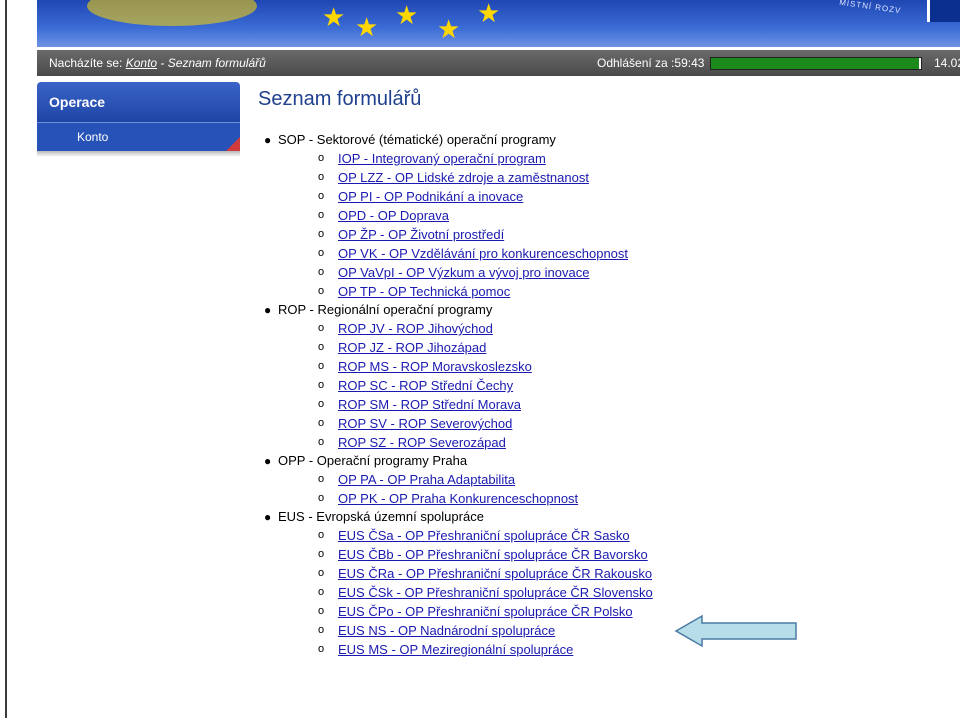  I want to click on form-list-item: o ROP SM - ROP Střední Morava, so click(628, 404).